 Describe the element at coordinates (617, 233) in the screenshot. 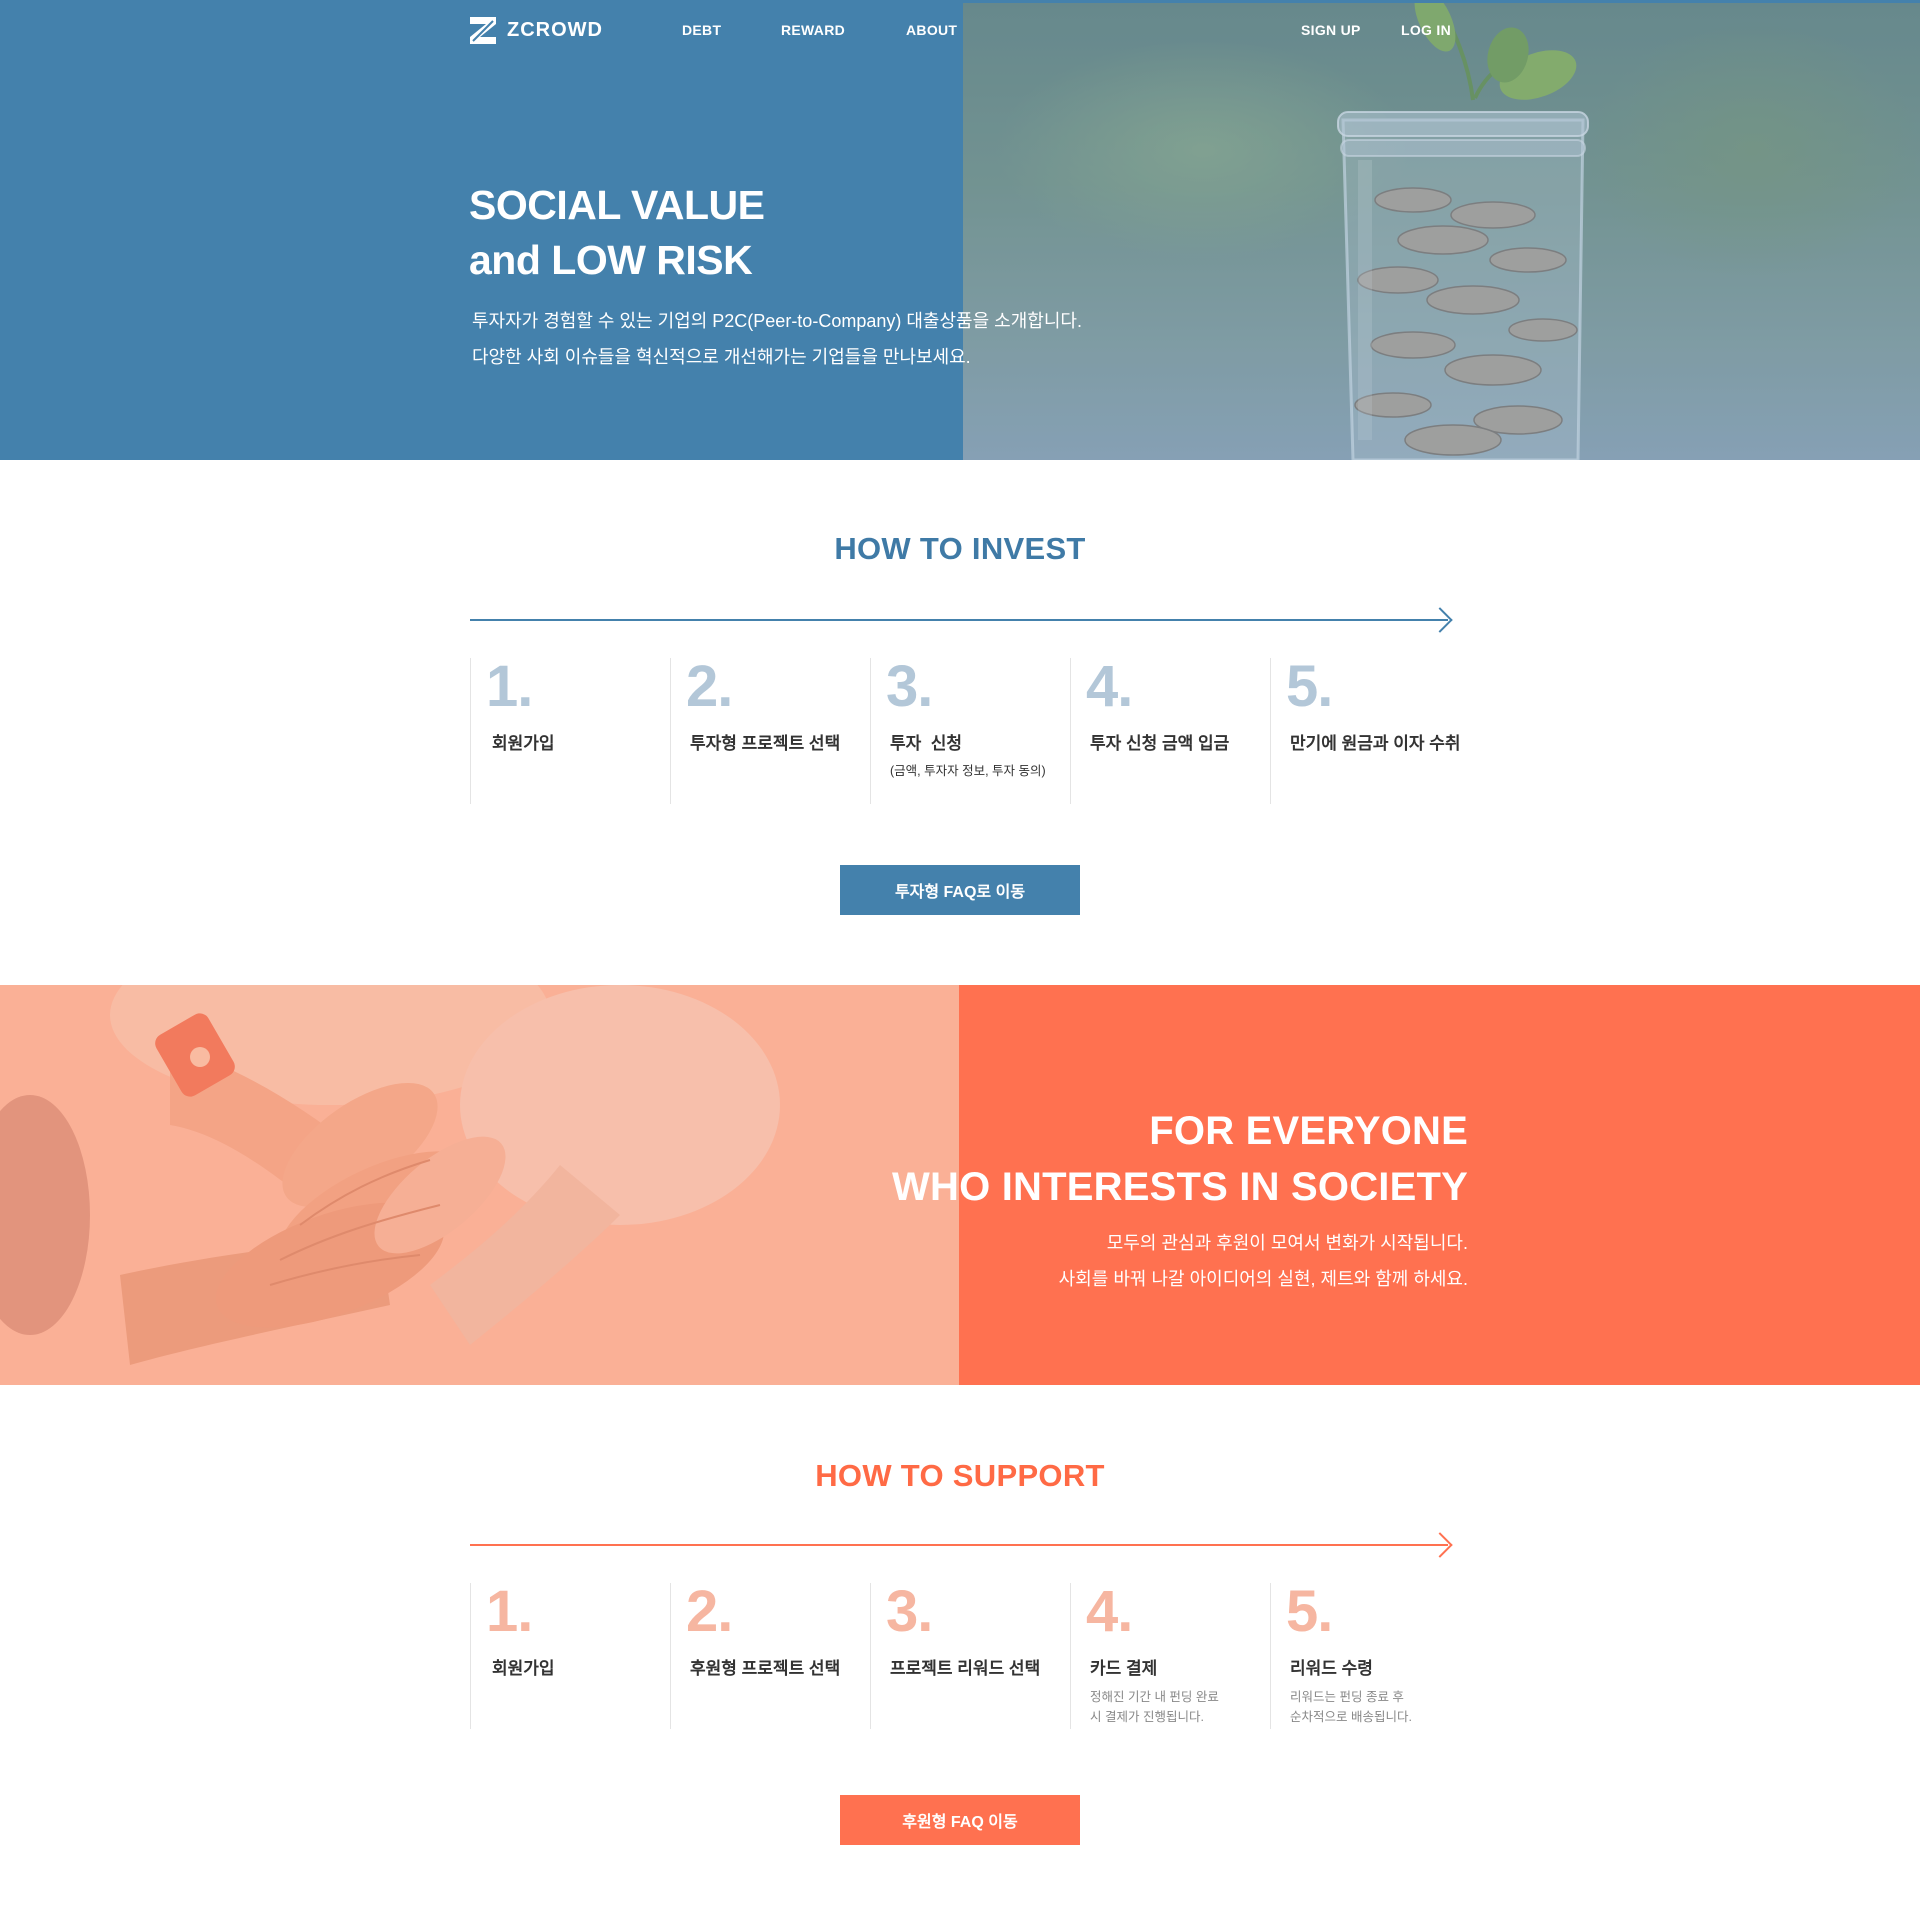

I see `hero-title: SOCIAL VALUE and LOW RISK` at that location.